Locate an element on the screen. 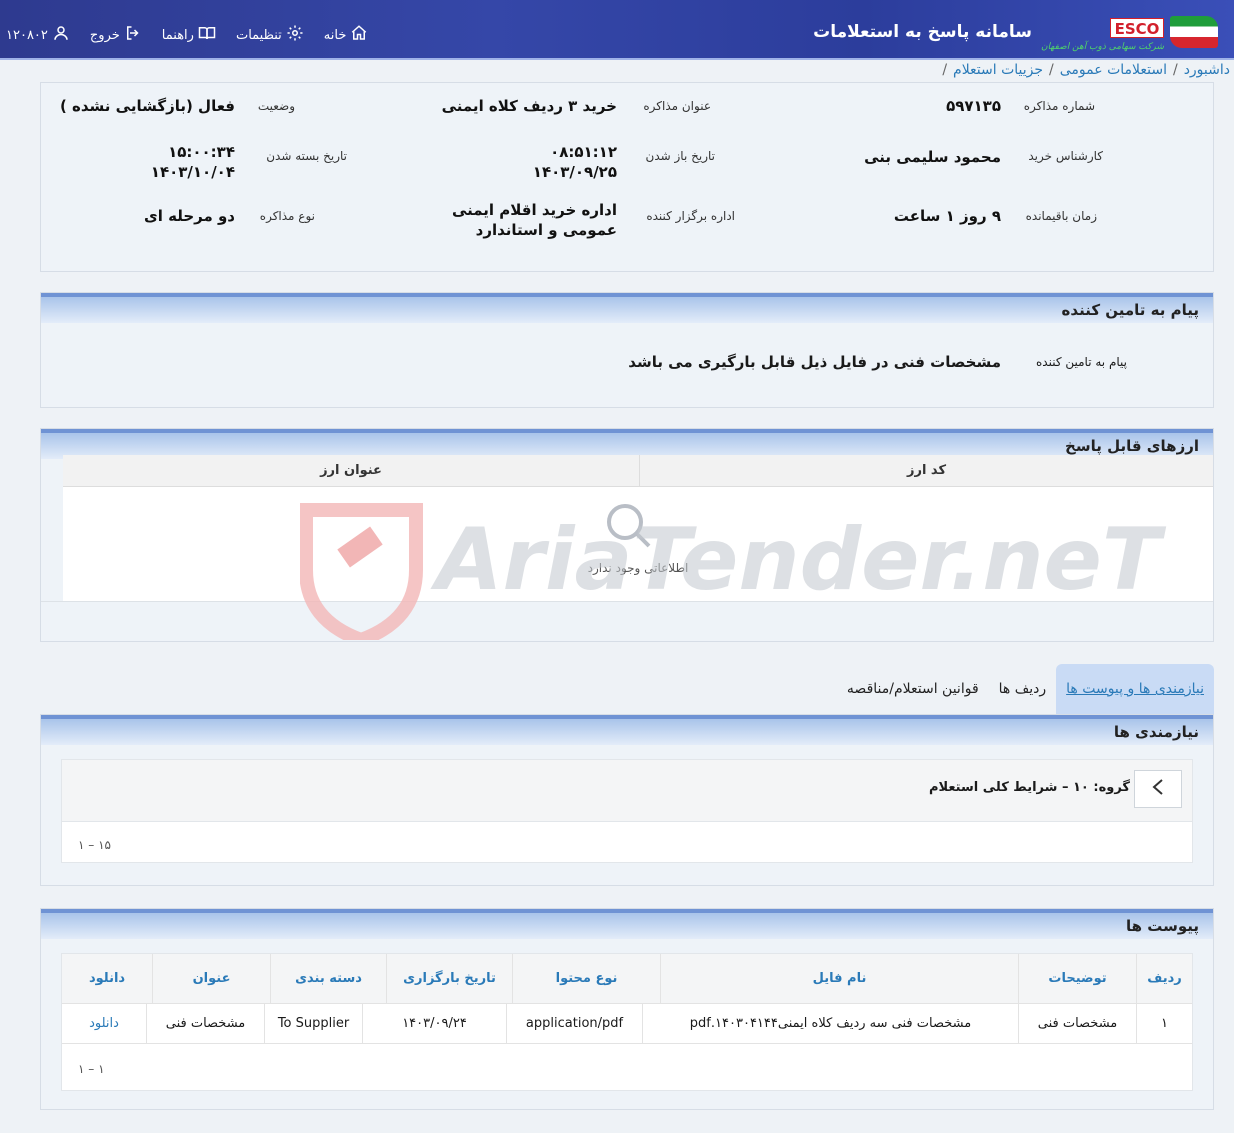 This screenshot has height=1133, width=1234. col-currency-code: کد ارز is located at coordinates (926, 470).